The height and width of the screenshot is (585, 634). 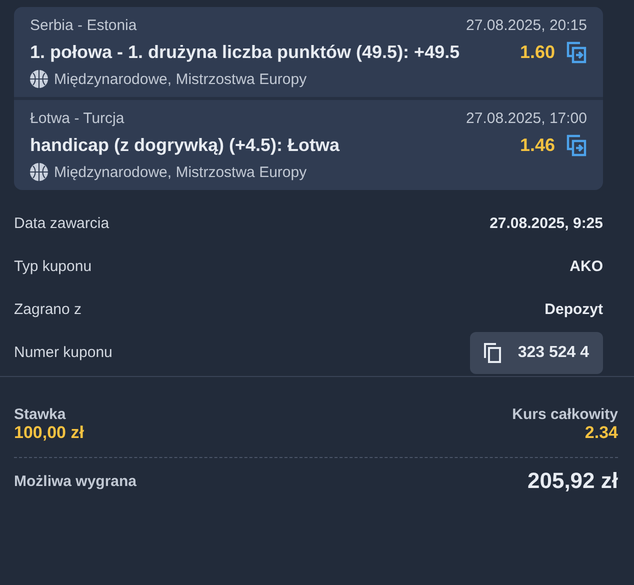 I want to click on possible-win-label: Możliwa wygrana, so click(x=75, y=481).